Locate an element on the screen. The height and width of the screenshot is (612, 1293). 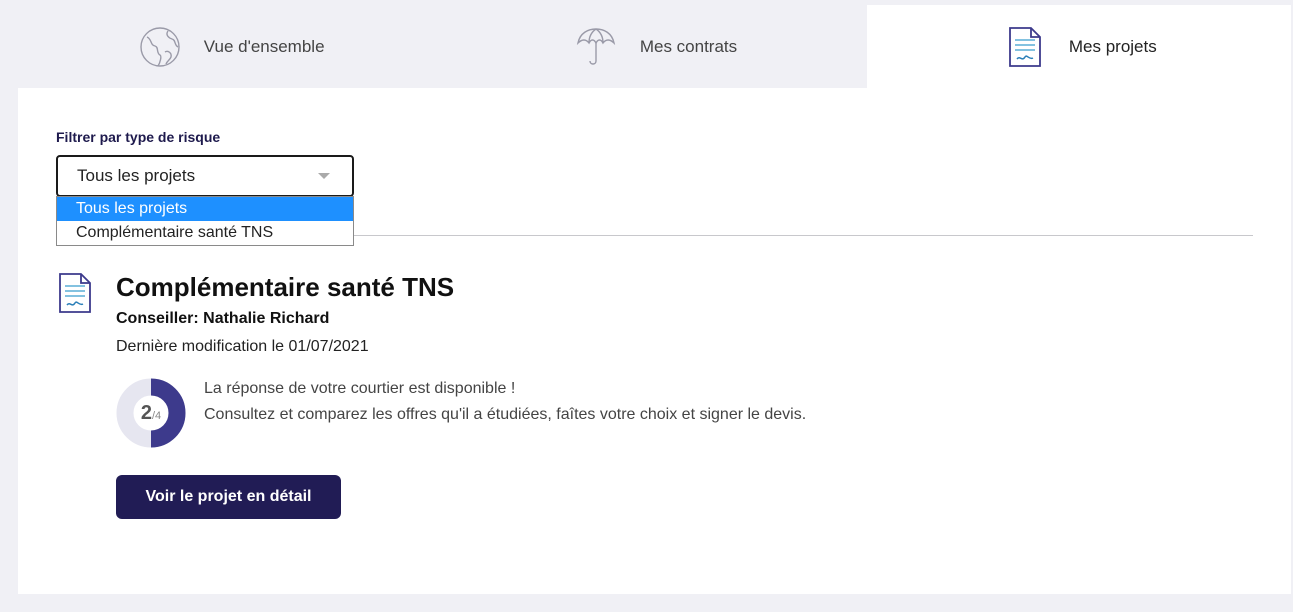
tab-projects: Mes projets is located at coordinates (1078, 46).